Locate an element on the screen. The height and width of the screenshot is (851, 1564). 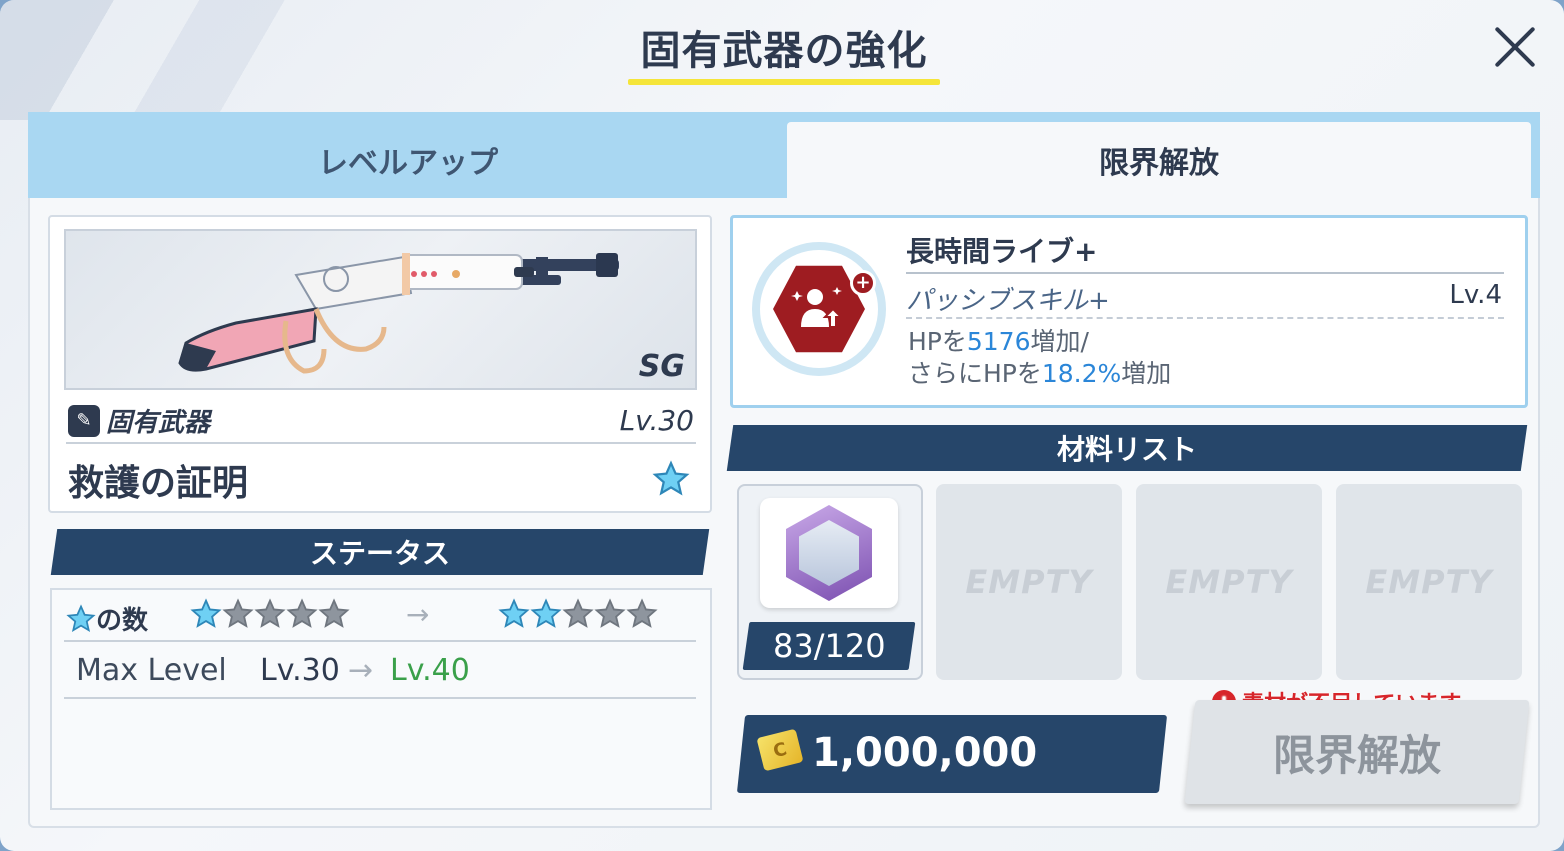
tab-limit-break: 限界解放 is located at coordinates (1159, 160).